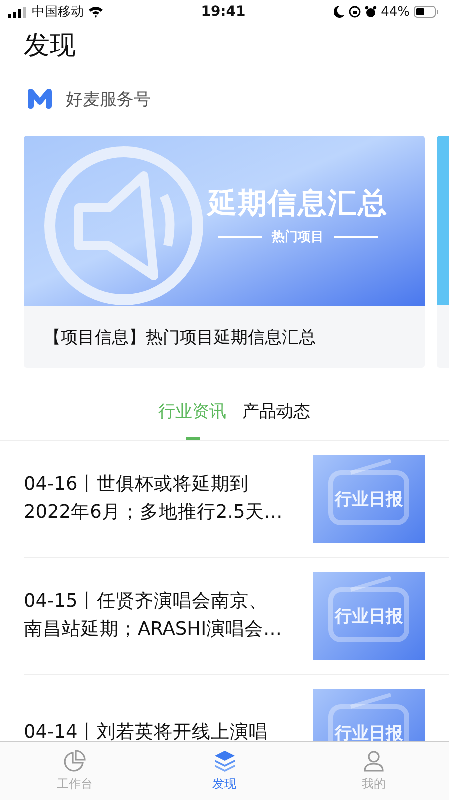 This screenshot has width=449, height=800. What do you see at coordinates (355, 12) in the screenshot?
I see `rotation-lock-icon` at bounding box center [355, 12].